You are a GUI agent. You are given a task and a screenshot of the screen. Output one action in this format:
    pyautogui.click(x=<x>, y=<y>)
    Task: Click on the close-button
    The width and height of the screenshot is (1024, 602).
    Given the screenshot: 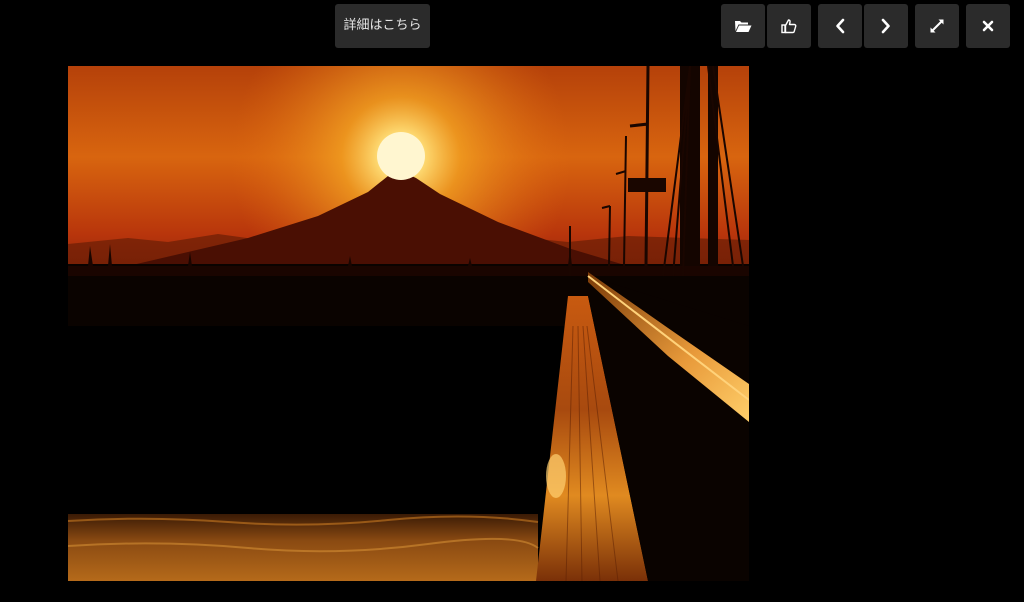 What is the action you would take?
    pyautogui.click(x=988, y=26)
    